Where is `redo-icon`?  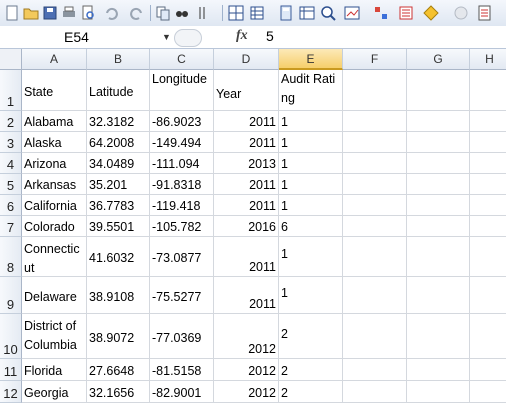
redo-icon is located at coordinates (137, 13).